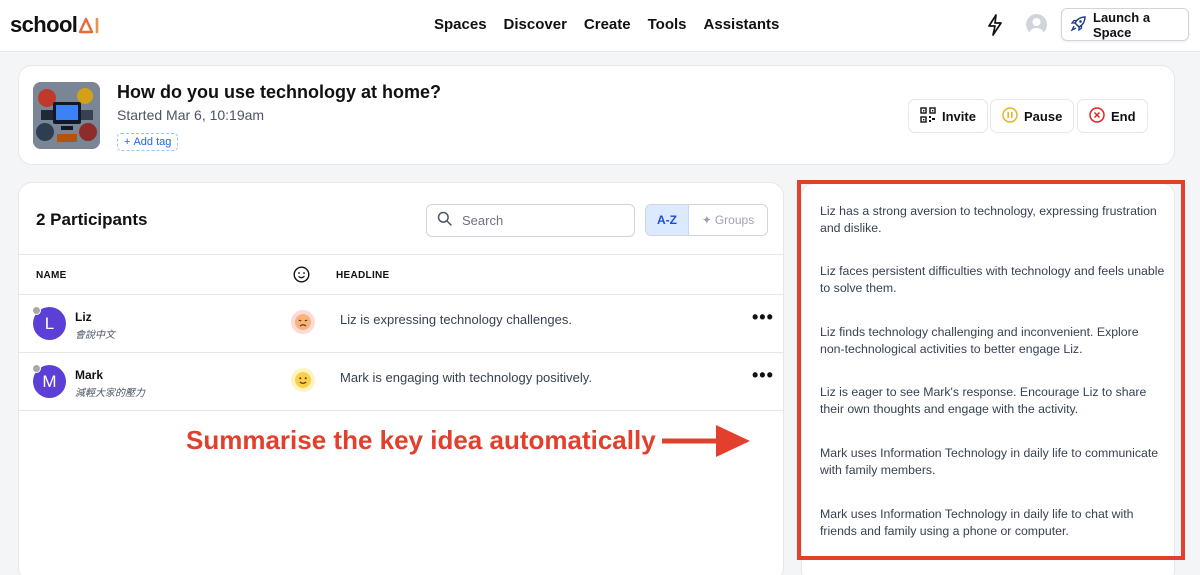 Image resolution: width=1200 pixels, height=575 pixels. Describe the element at coordinates (706, 441) in the screenshot. I see `arrow-right-icon` at that location.